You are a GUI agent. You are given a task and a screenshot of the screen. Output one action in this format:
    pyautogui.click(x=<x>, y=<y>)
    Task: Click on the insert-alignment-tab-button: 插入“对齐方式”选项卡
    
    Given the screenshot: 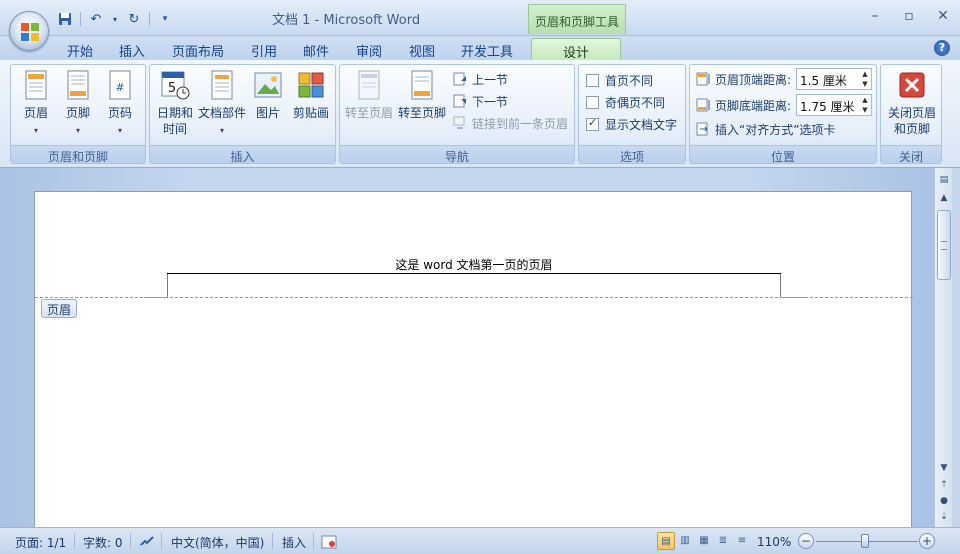 What is the action you would take?
    pyautogui.click(x=765, y=129)
    